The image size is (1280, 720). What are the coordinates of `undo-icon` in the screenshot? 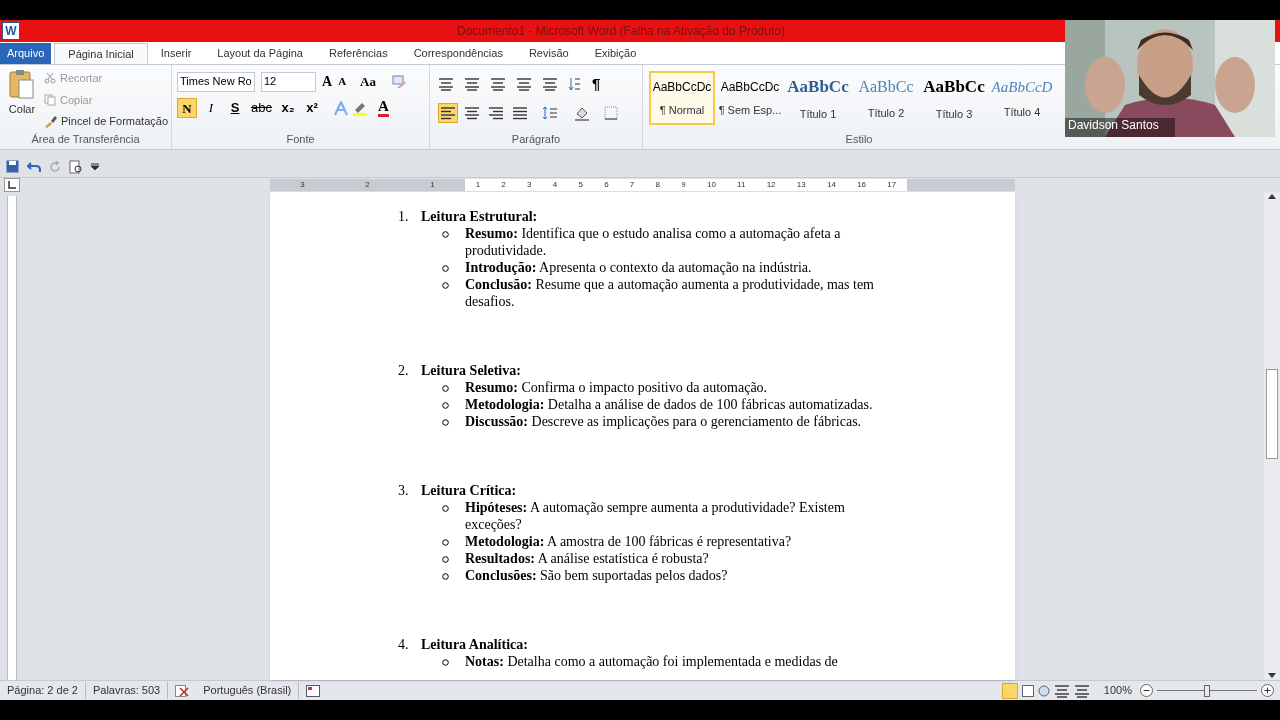 It's located at (34, 166).